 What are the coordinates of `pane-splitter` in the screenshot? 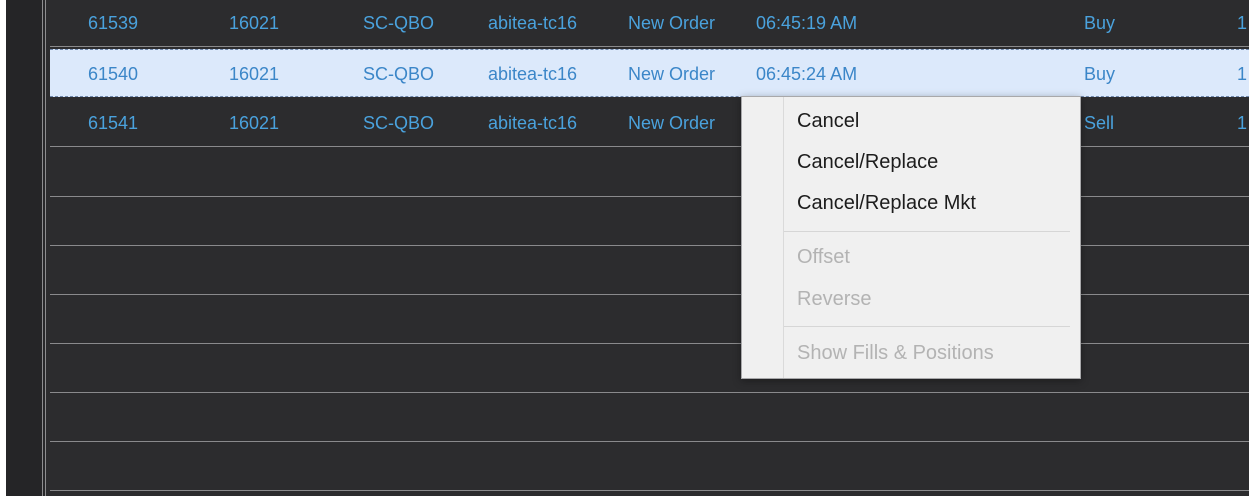 It's located at (44, 248).